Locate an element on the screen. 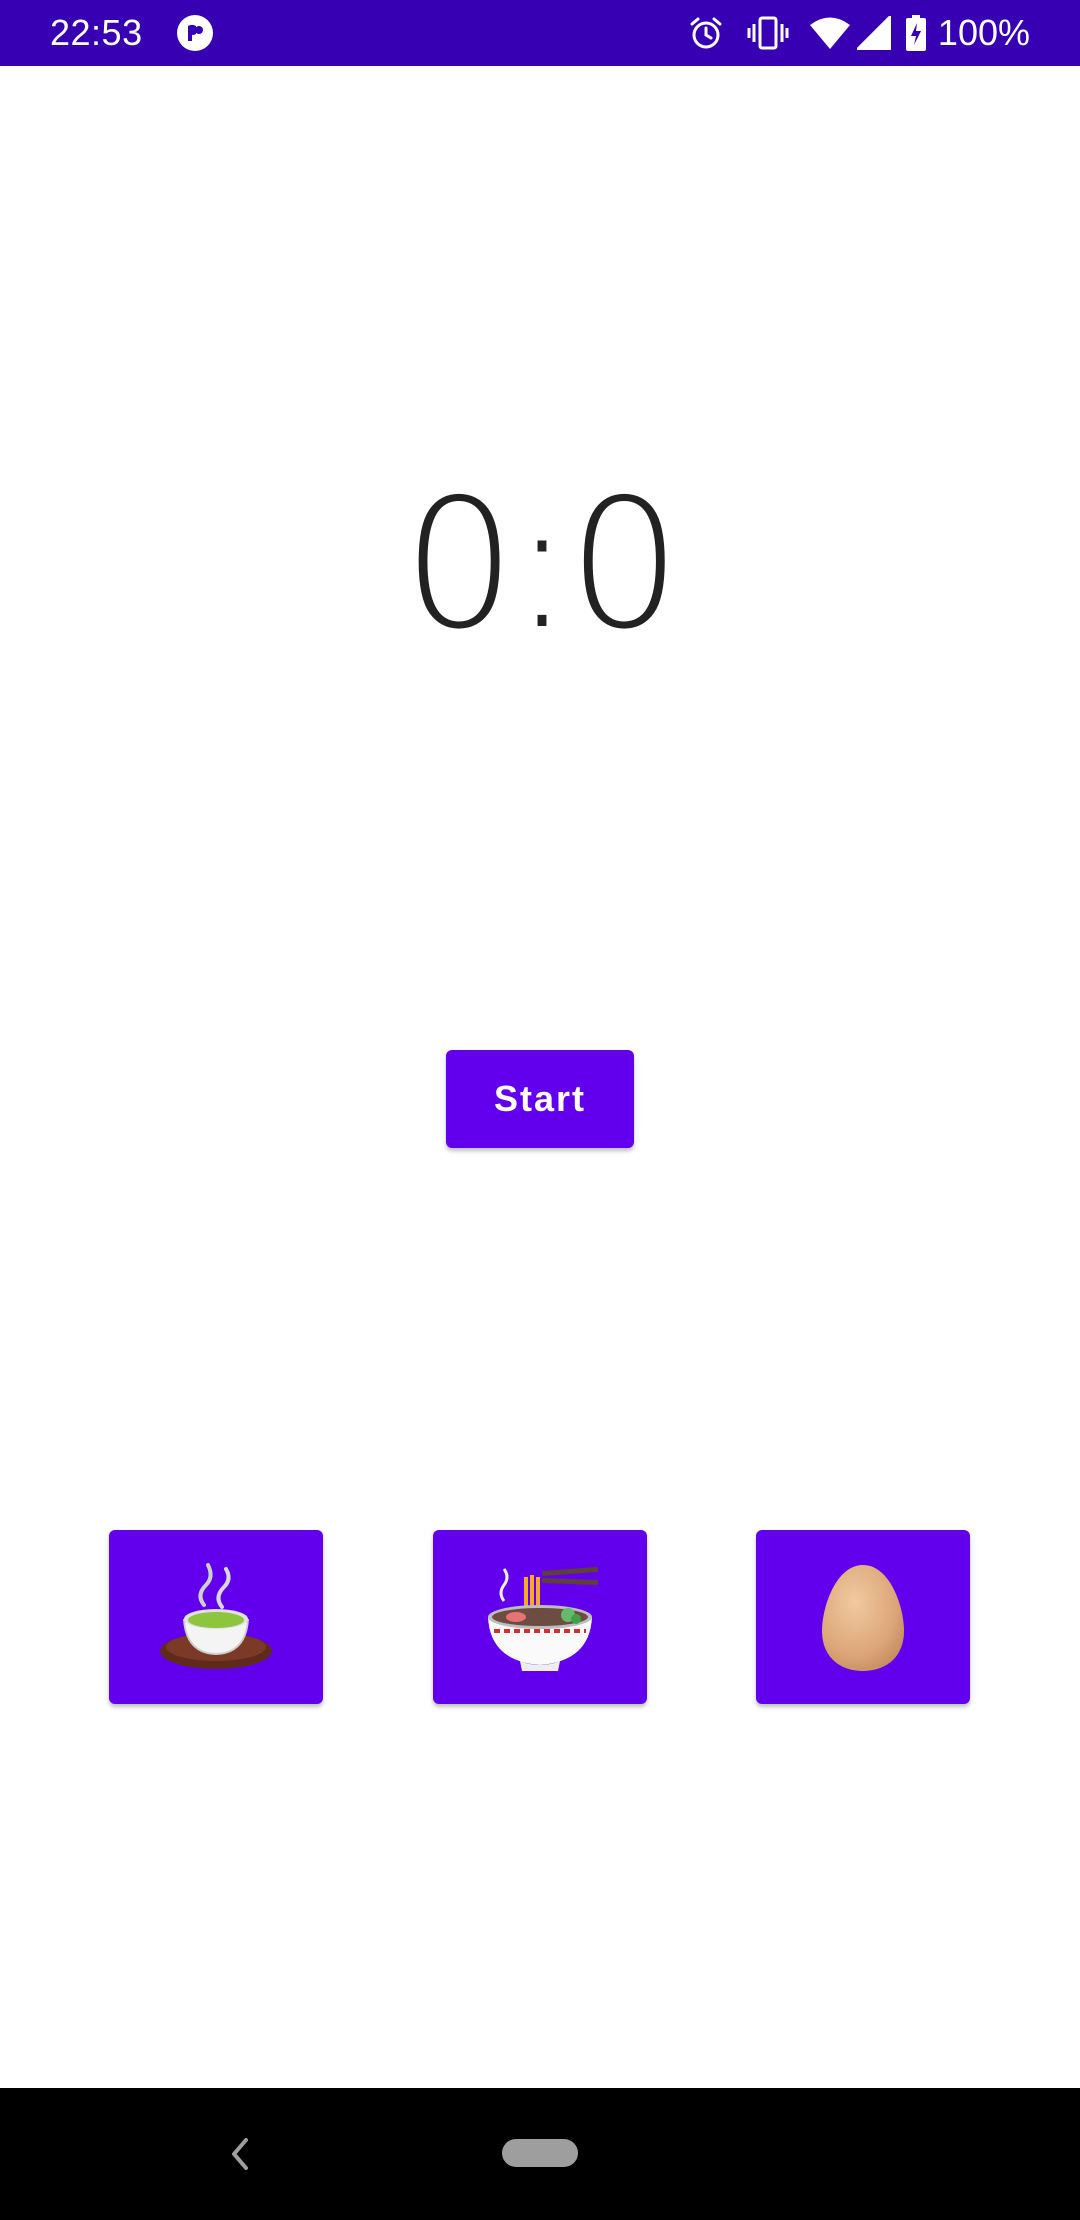 The width and height of the screenshot is (1080, 2220). green-tea-icon is located at coordinates (216, 1616).